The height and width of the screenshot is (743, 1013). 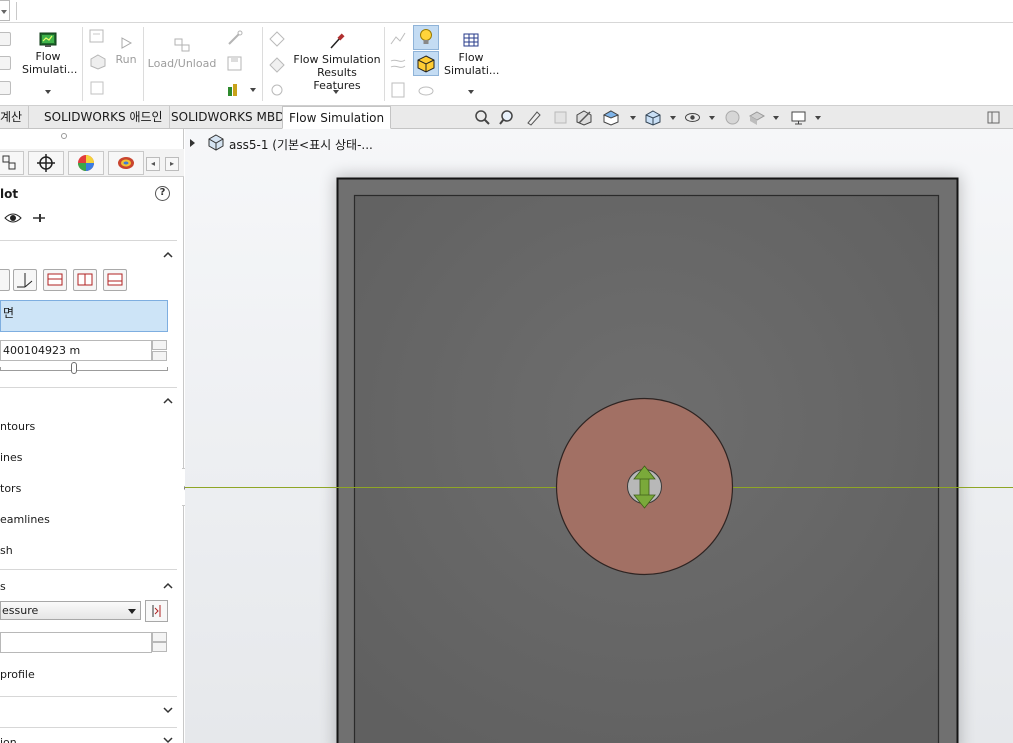 I want to click on section-header-label: s, so click(x=3, y=586).